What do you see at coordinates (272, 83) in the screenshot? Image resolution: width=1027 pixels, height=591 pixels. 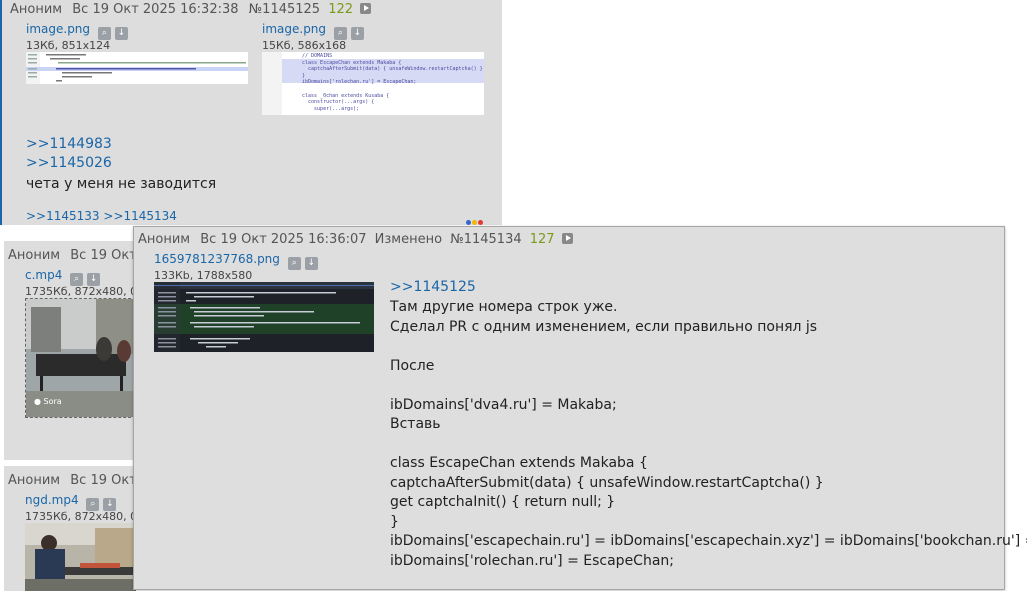 I see `gutter` at bounding box center [272, 83].